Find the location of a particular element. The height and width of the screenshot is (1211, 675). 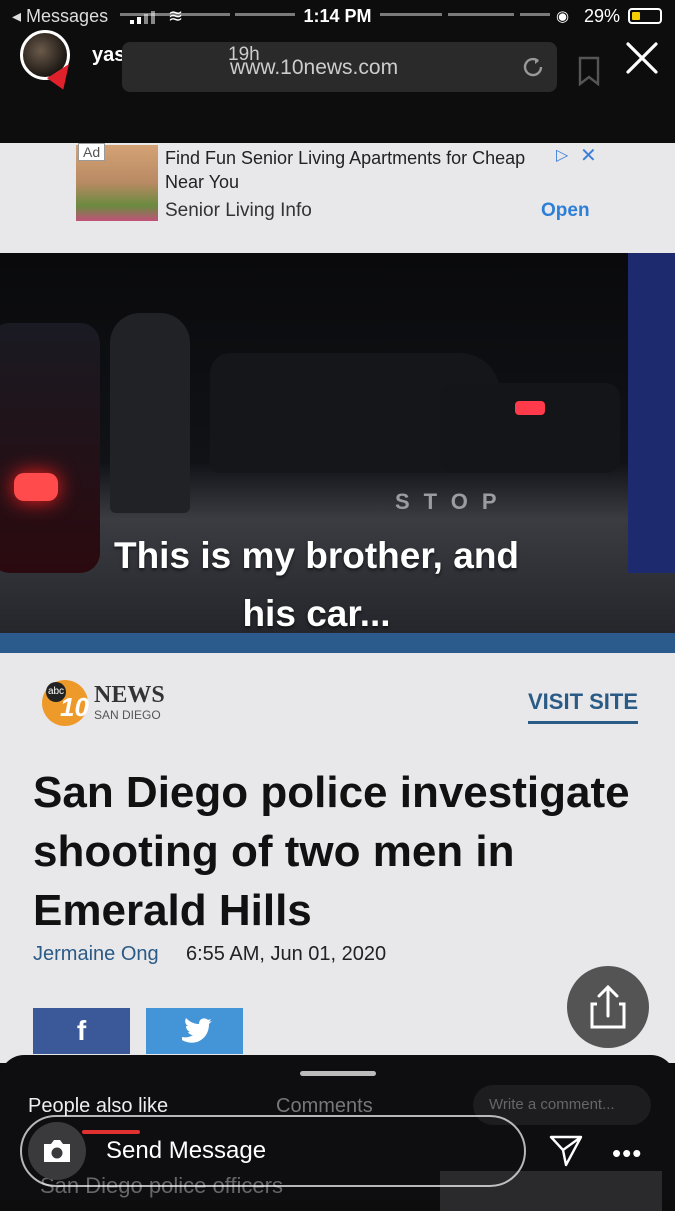

twitter-share-button is located at coordinates (194, 1031).